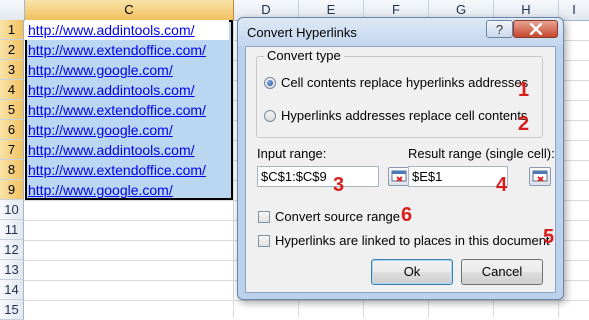  What do you see at coordinates (574, 10) in the screenshot?
I see `column-header-i: I` at bounding box center [574, 10].